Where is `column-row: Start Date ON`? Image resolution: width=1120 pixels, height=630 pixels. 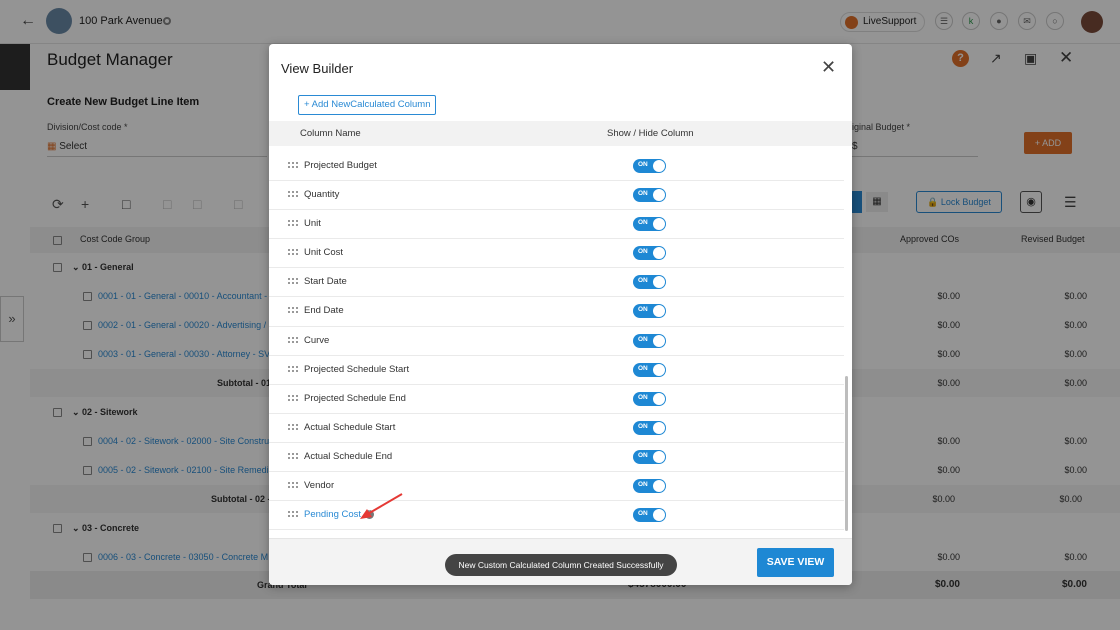 column-row: Start Date ON is located at coordinates (556, 283).